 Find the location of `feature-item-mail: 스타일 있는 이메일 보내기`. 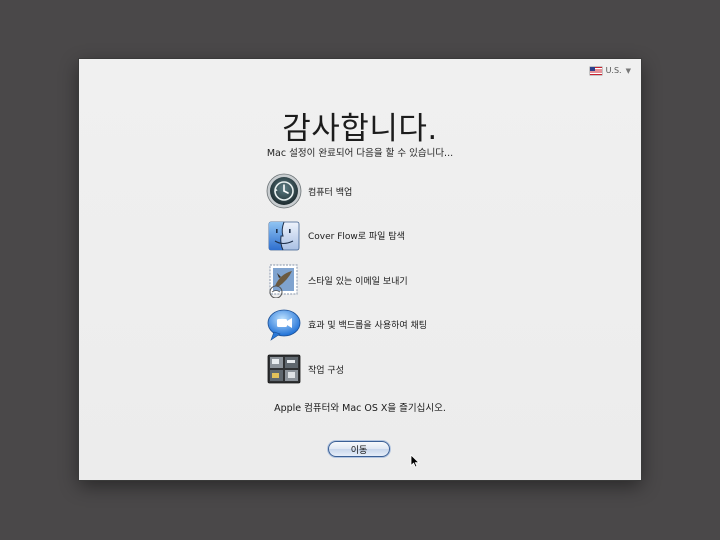

feature-item-mail: 스타일 있는 이메일 보내기 is located at coordinates (416, 280).